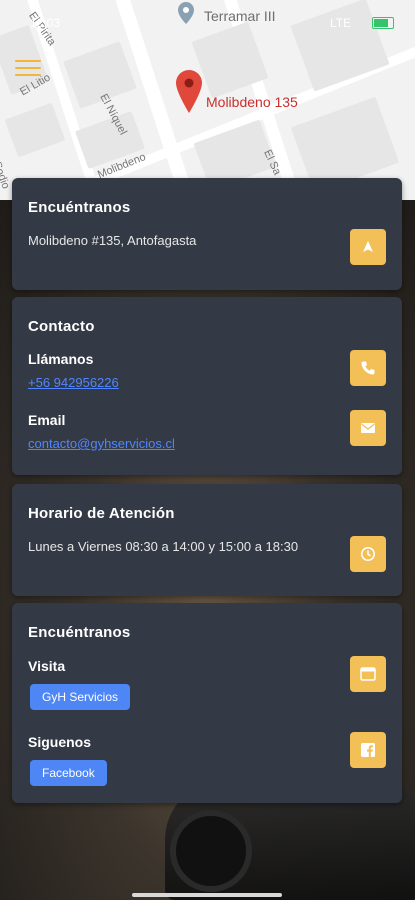  What do you see at coordinates (47, 420) in the screenshot?
I see `email-label: Email` at bounding box center [47, 420].